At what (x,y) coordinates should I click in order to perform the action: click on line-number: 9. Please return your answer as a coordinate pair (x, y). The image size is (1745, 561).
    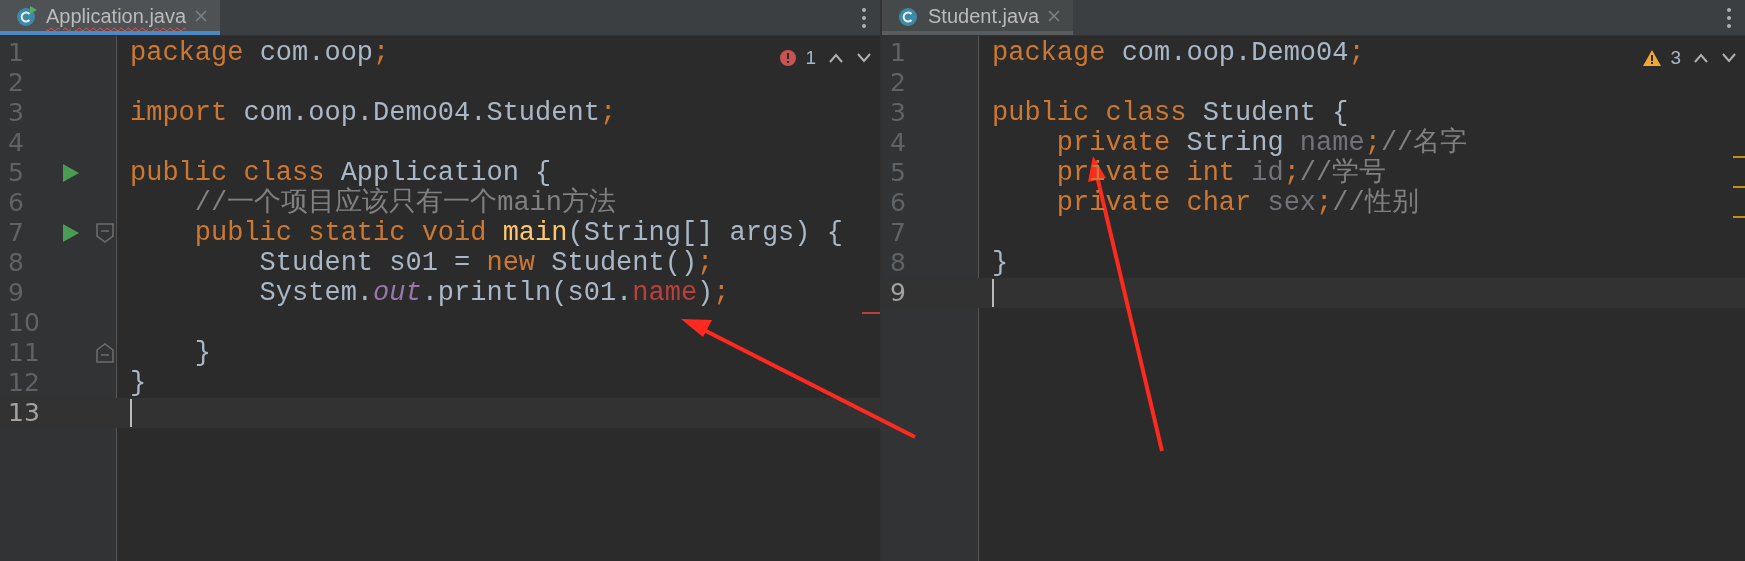
    Looking at the image, I should click on (898, 293).